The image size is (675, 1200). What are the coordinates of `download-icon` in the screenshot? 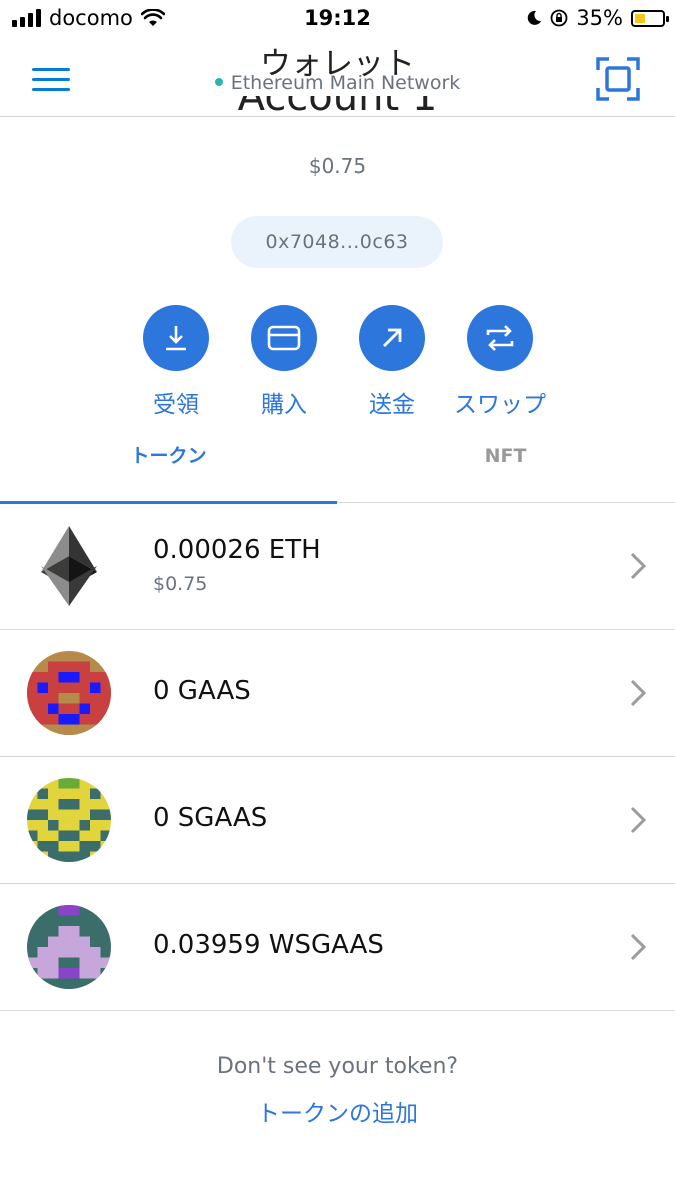 It's located at (176, 338).